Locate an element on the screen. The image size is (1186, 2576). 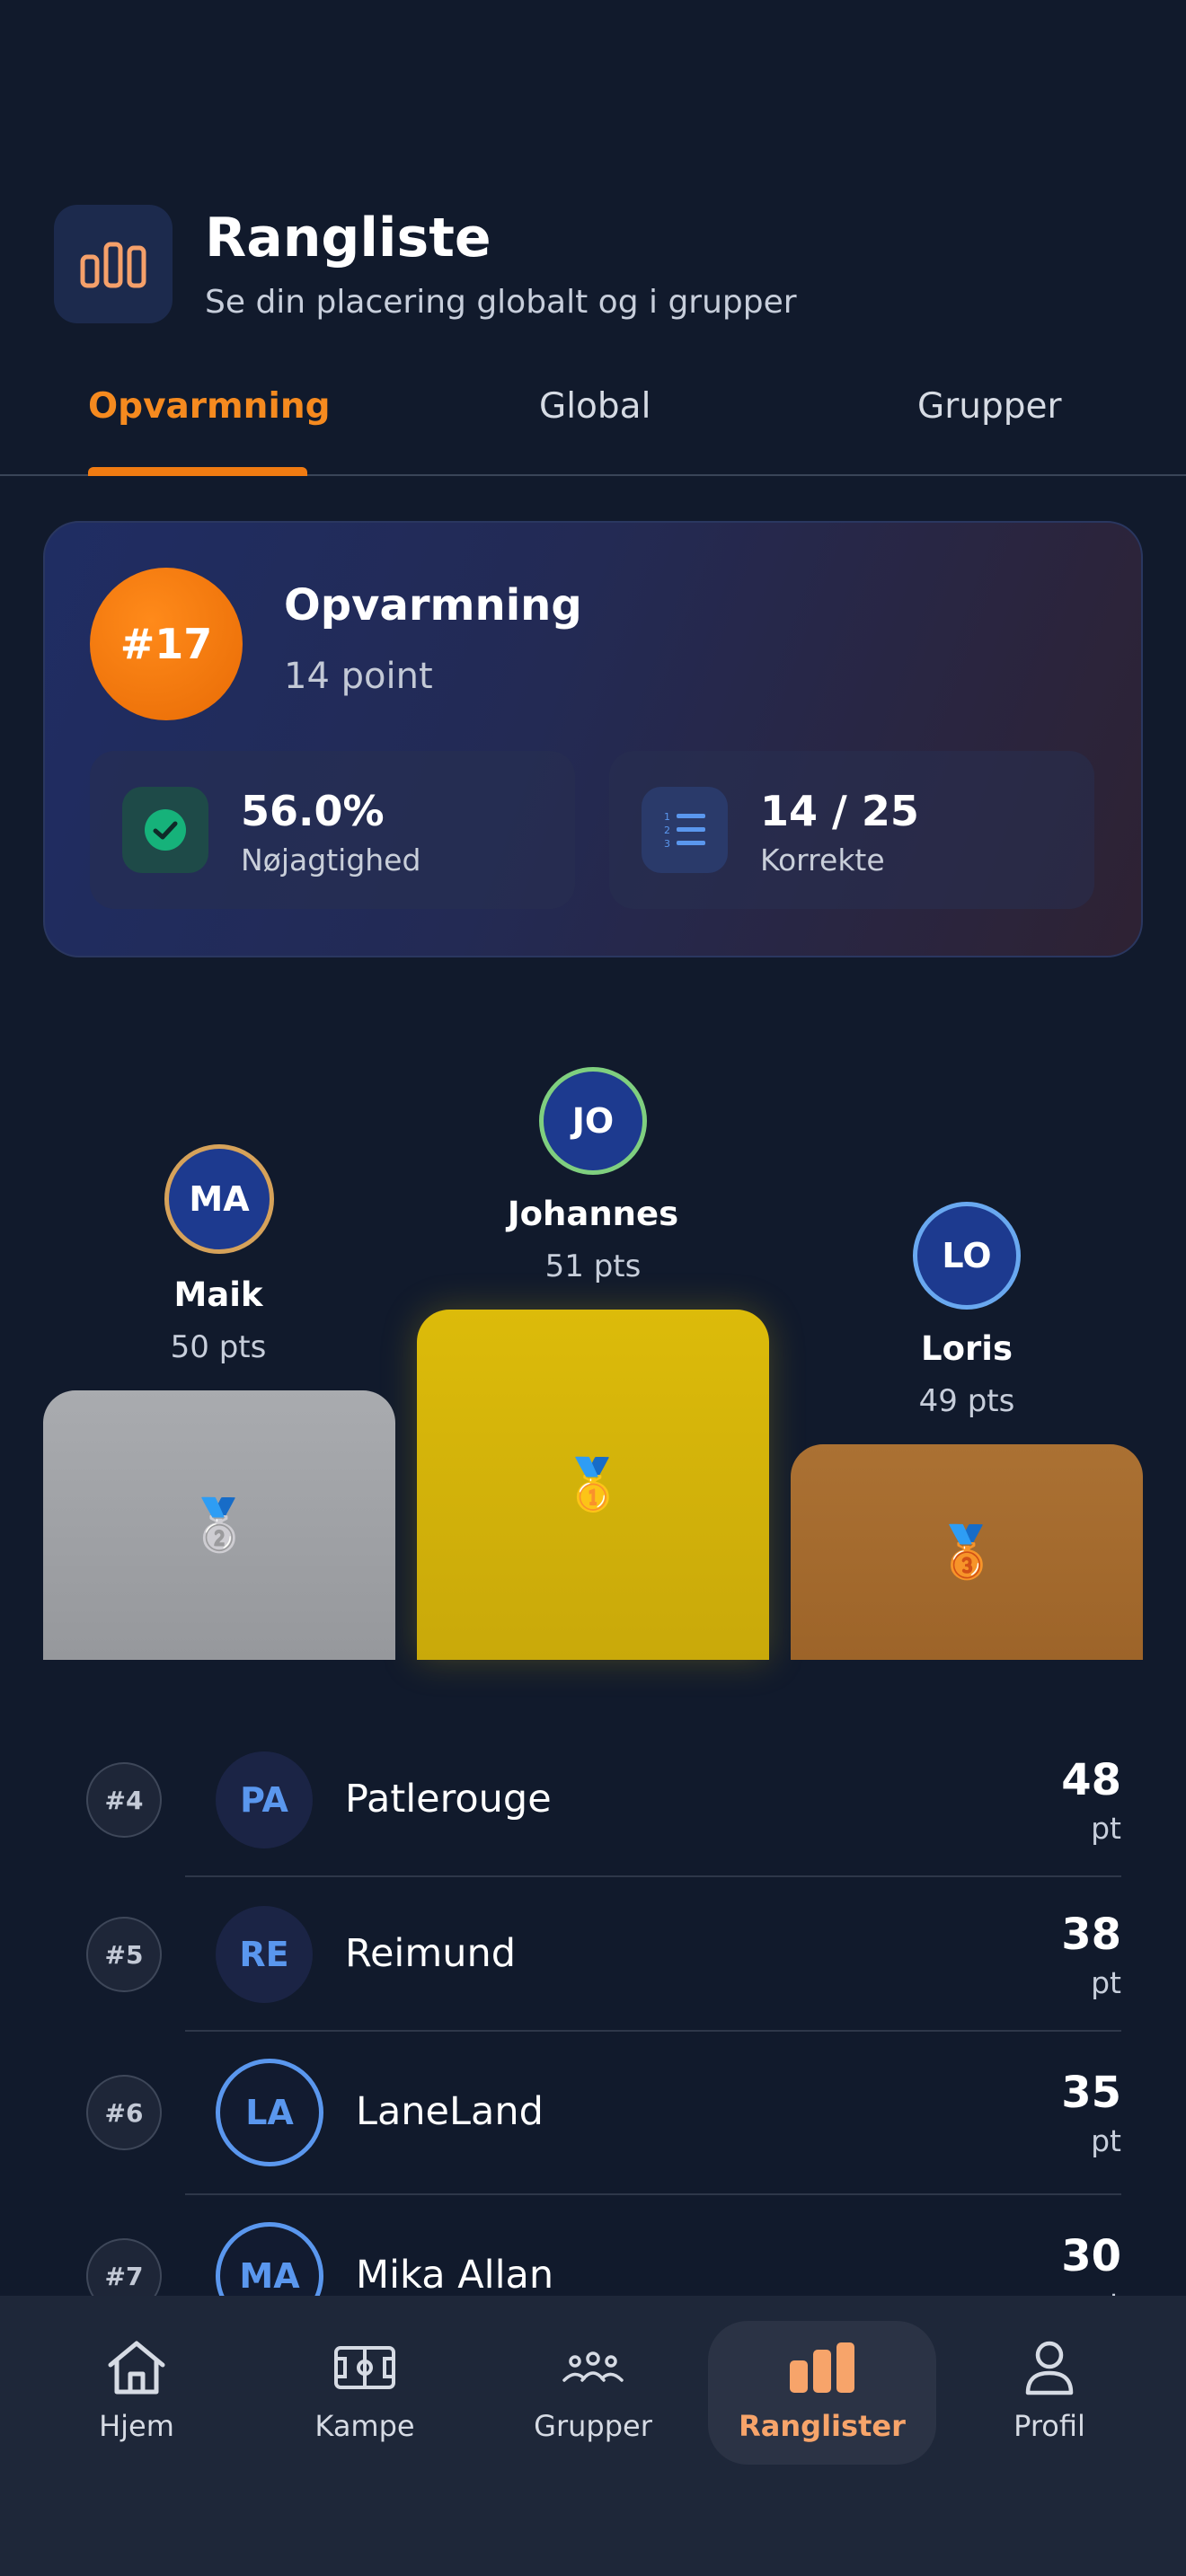
row-avatar: PA is located at coordinates (264, 1799).